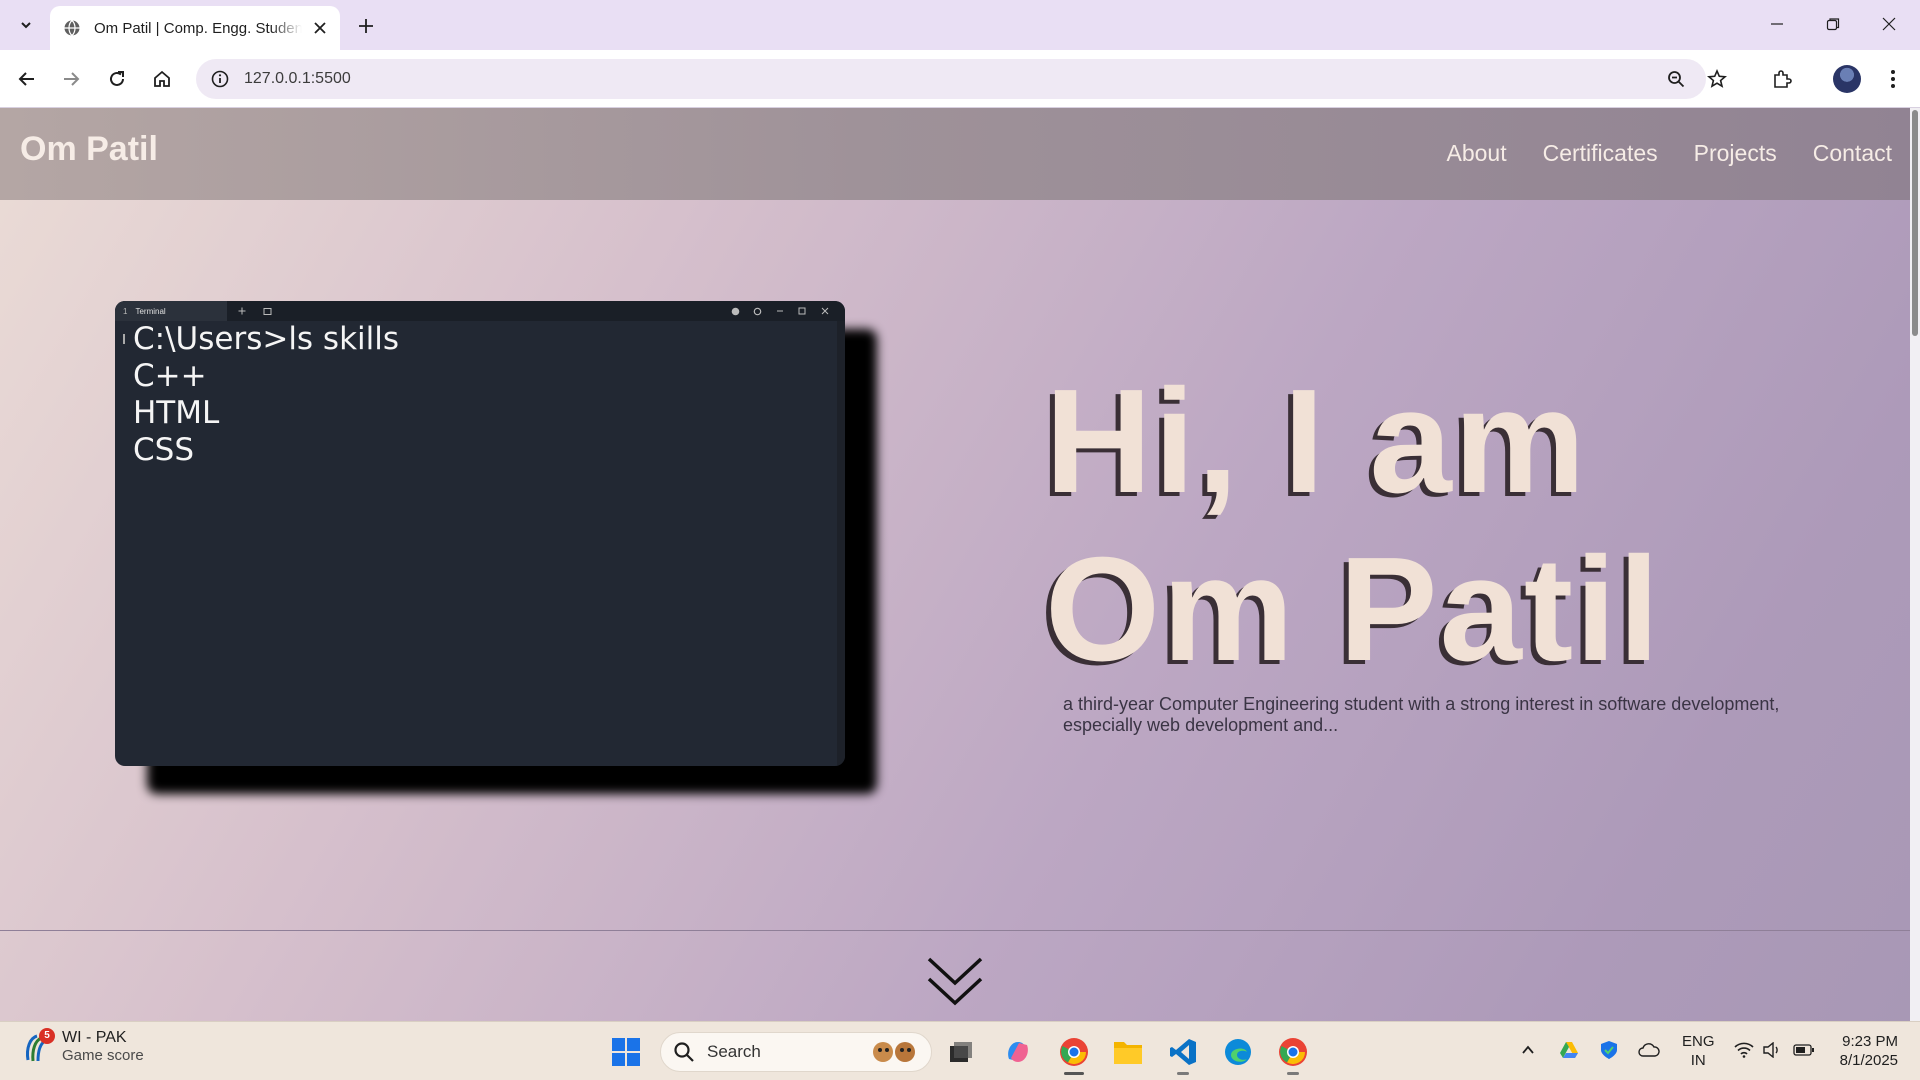 The image size is (1920, 1080). What do you see at coordinates (1893, 79) in the screenshot?
I see `more-menu-button` at bounding box center [1893, 79].